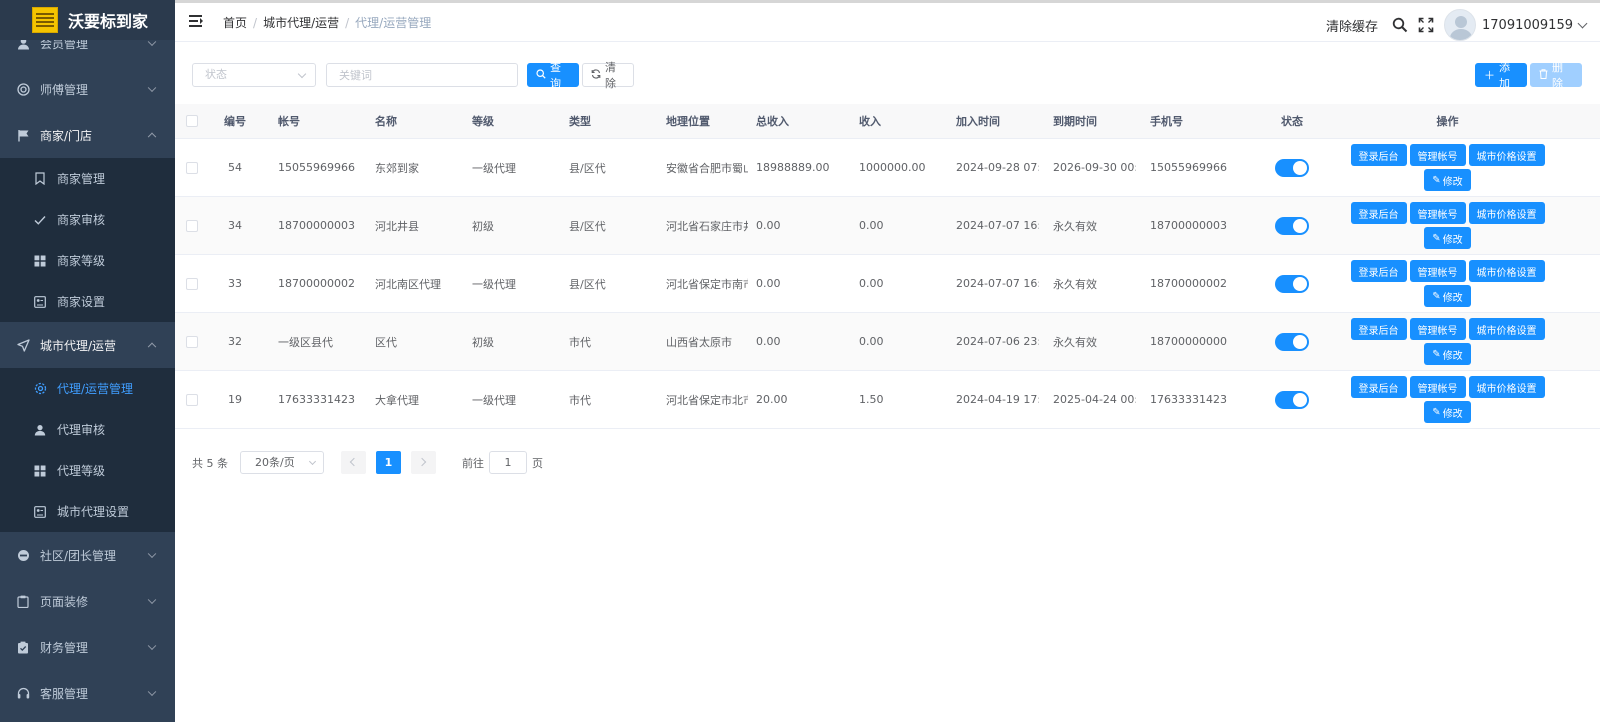  I want to click on sidebar-item-merchant-manage: 商家管理, so click(87, 178).